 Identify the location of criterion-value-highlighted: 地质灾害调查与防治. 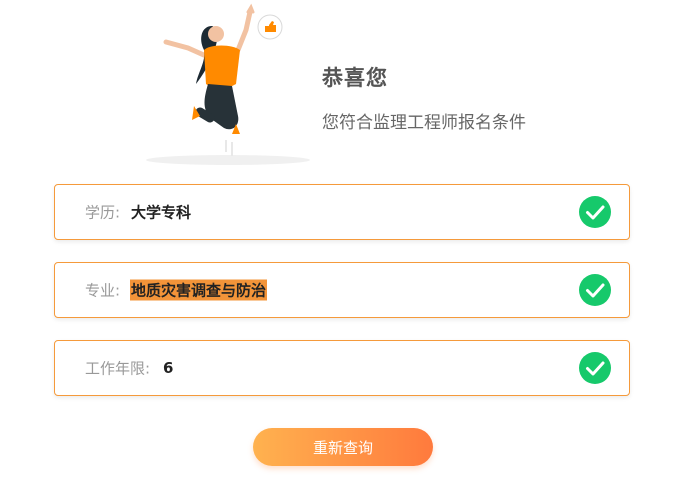
(199, 290).